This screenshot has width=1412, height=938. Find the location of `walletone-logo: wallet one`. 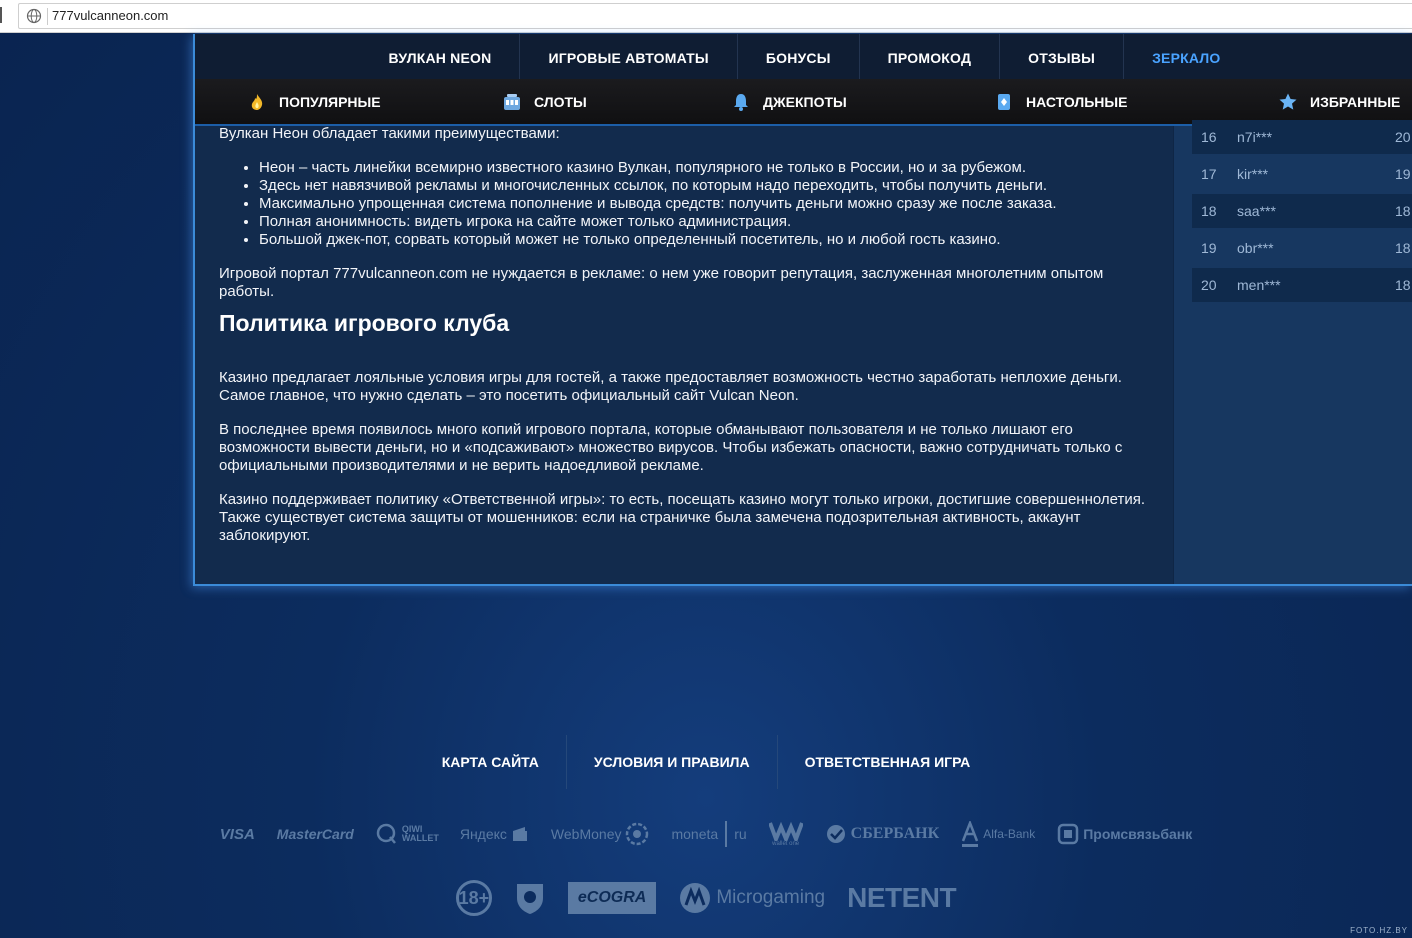

walletone-logo: wallet one is located at coordinates (785, 834).